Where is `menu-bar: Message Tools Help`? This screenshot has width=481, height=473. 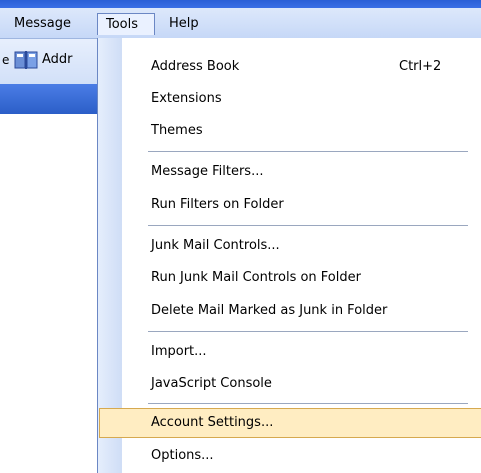
menu-bar: Message Tools Help is located at coordinates (240, 23).